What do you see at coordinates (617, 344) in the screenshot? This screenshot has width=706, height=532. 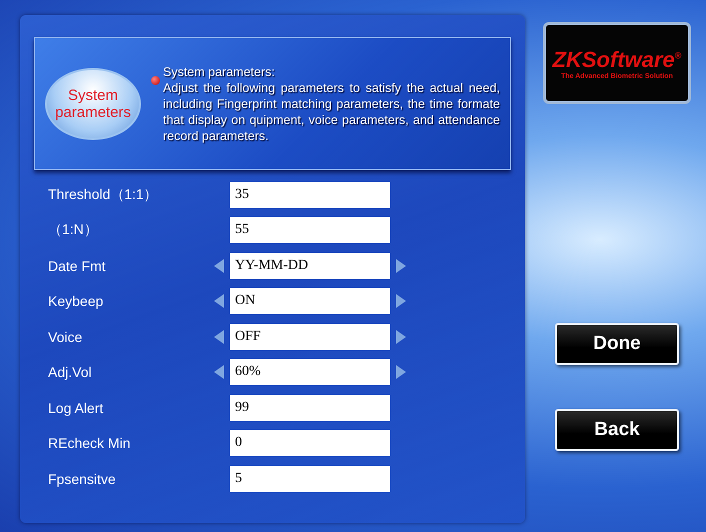 I see `action-button: Done` at bounding box center [617, 344].